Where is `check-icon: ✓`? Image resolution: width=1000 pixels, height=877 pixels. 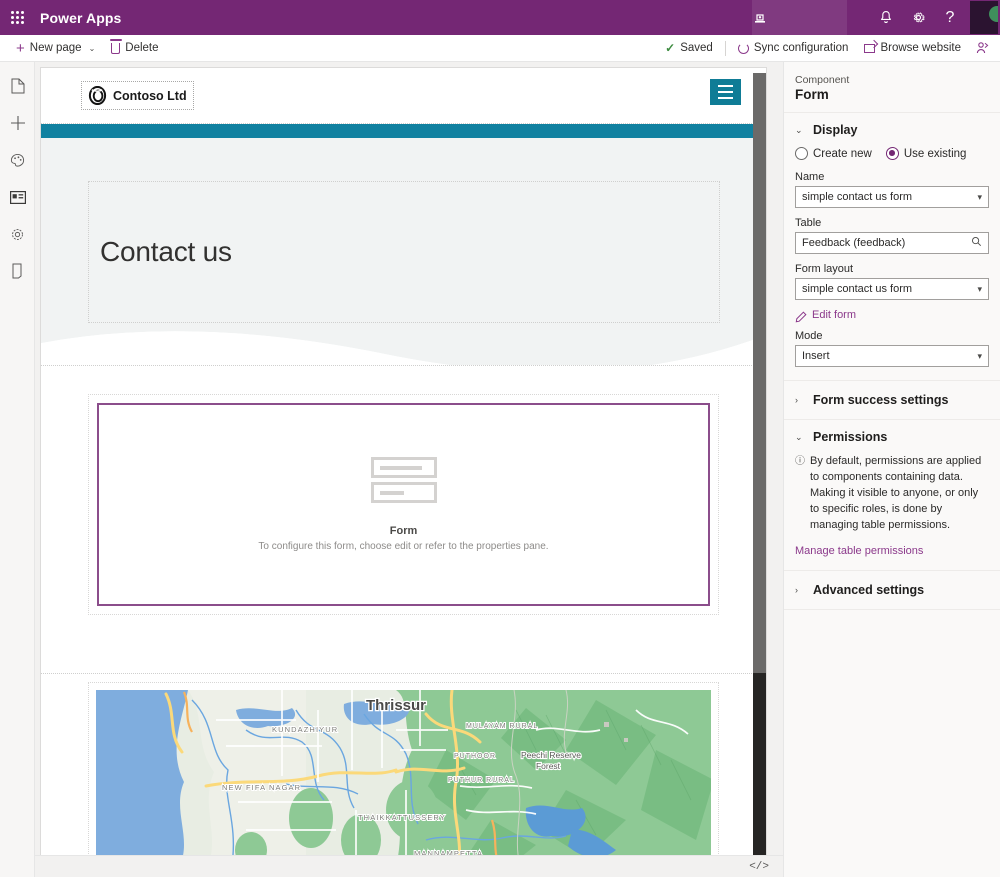
check-icon: ✓ is located at coordinates (670, 48).